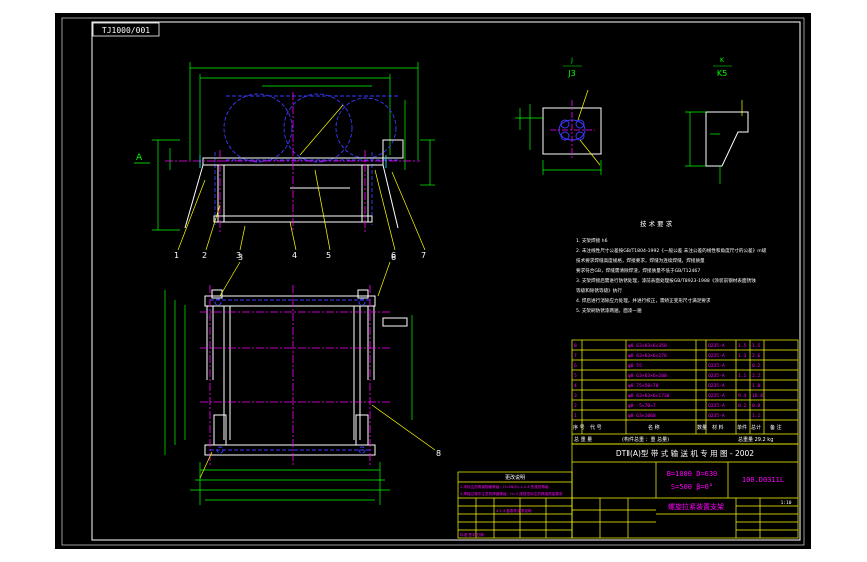  Describe the element at coordinates (742, 427) in the screenshot. I see `bom-header-unit: 单件` at that location.